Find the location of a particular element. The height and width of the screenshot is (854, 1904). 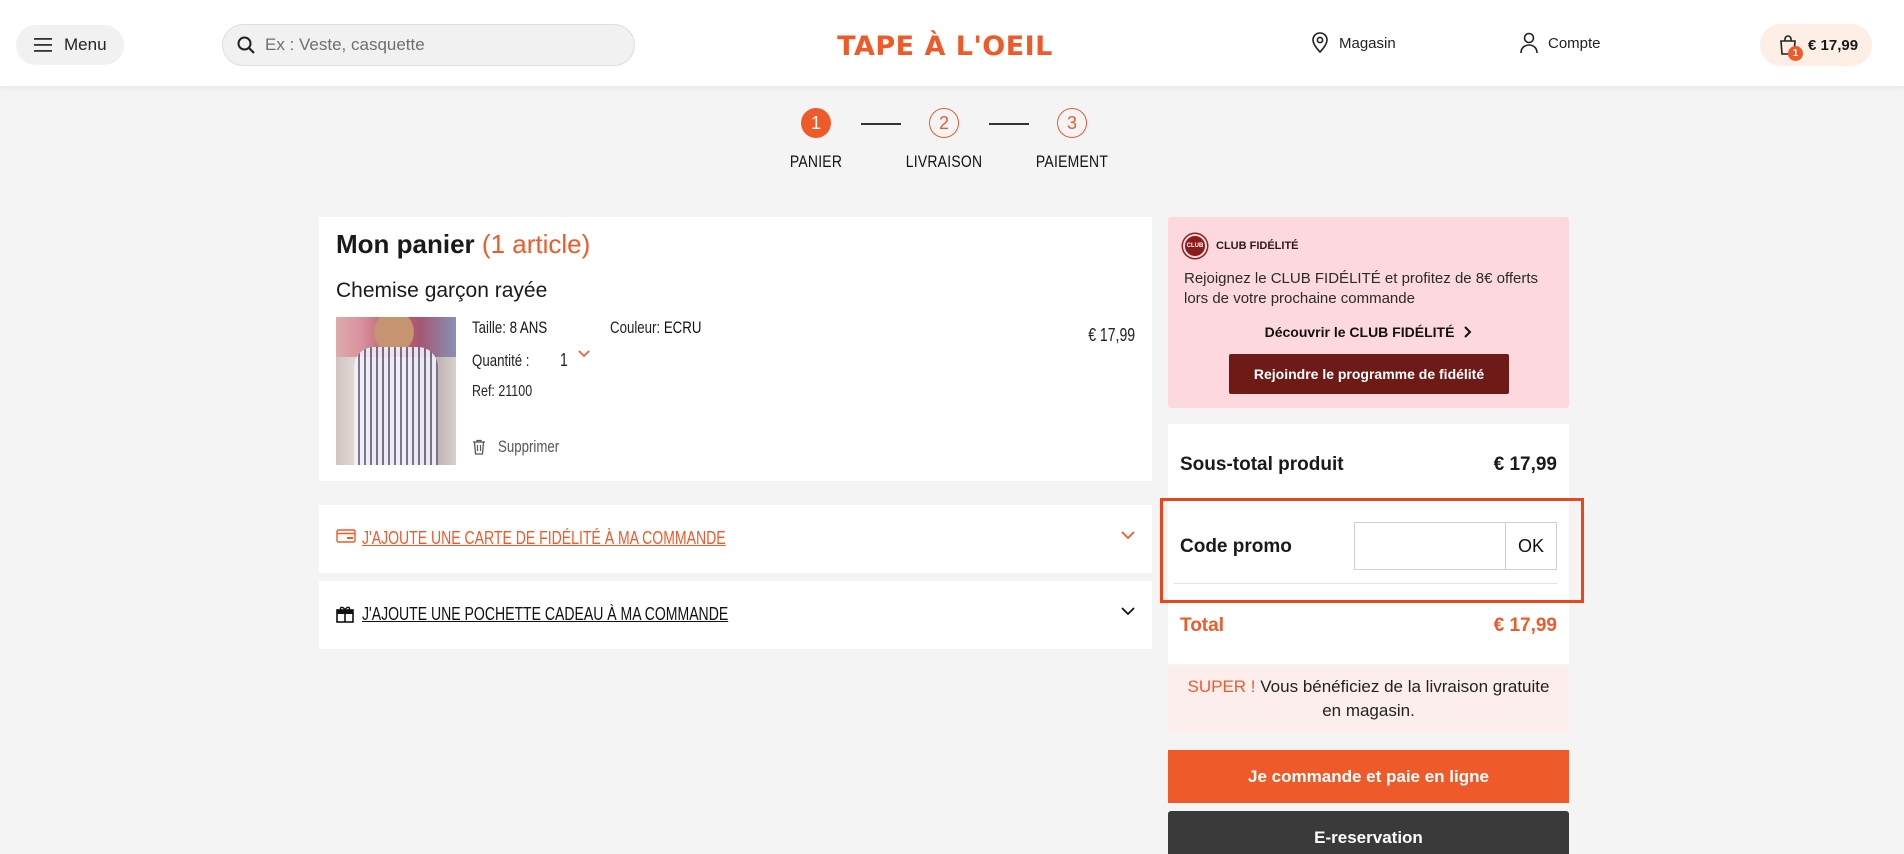

subtotal-label: Sous-total produit is located at coordinates (1262, 464).